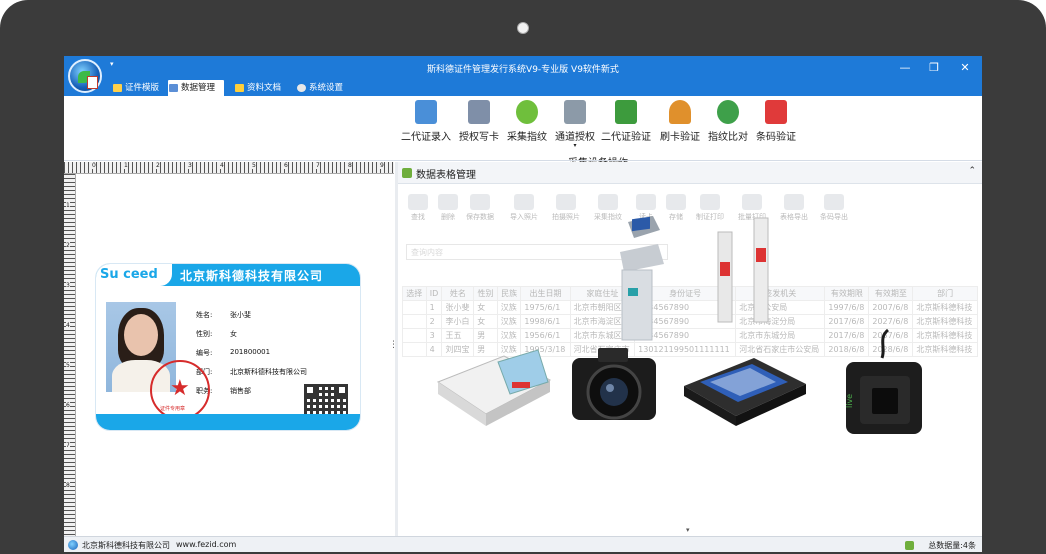  Describe the element at coordinates (485, 293) in the screenshot. I see `column-header: 性别` at that location.